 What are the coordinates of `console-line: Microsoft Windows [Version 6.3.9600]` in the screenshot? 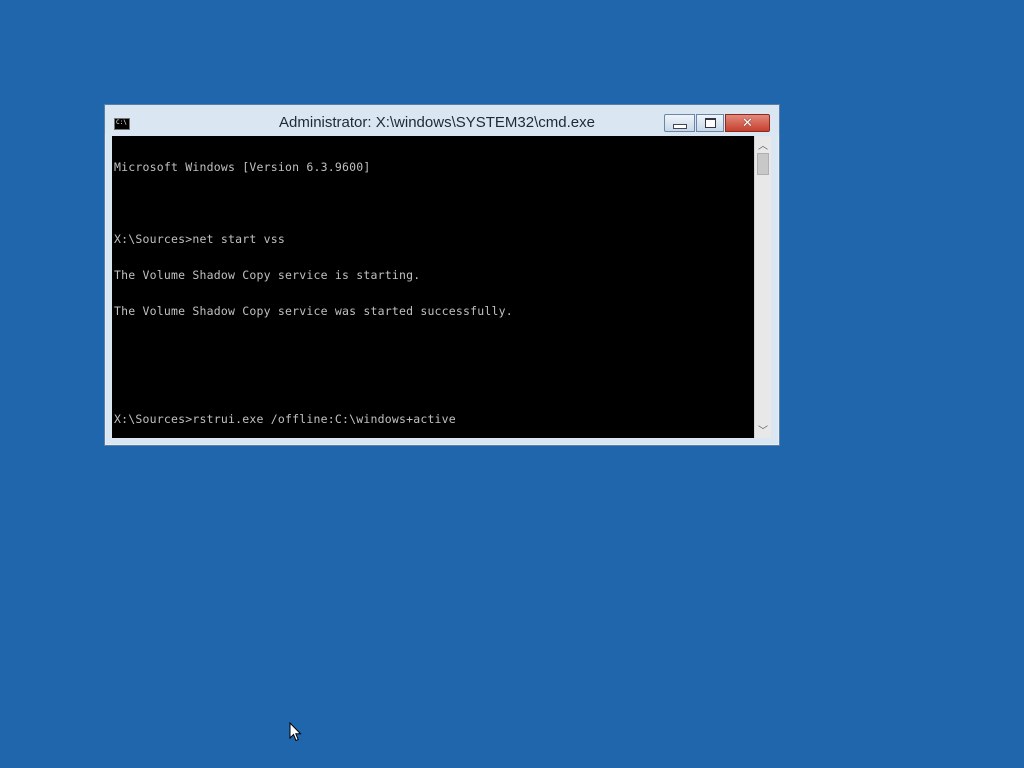 It's located at (242, 167).